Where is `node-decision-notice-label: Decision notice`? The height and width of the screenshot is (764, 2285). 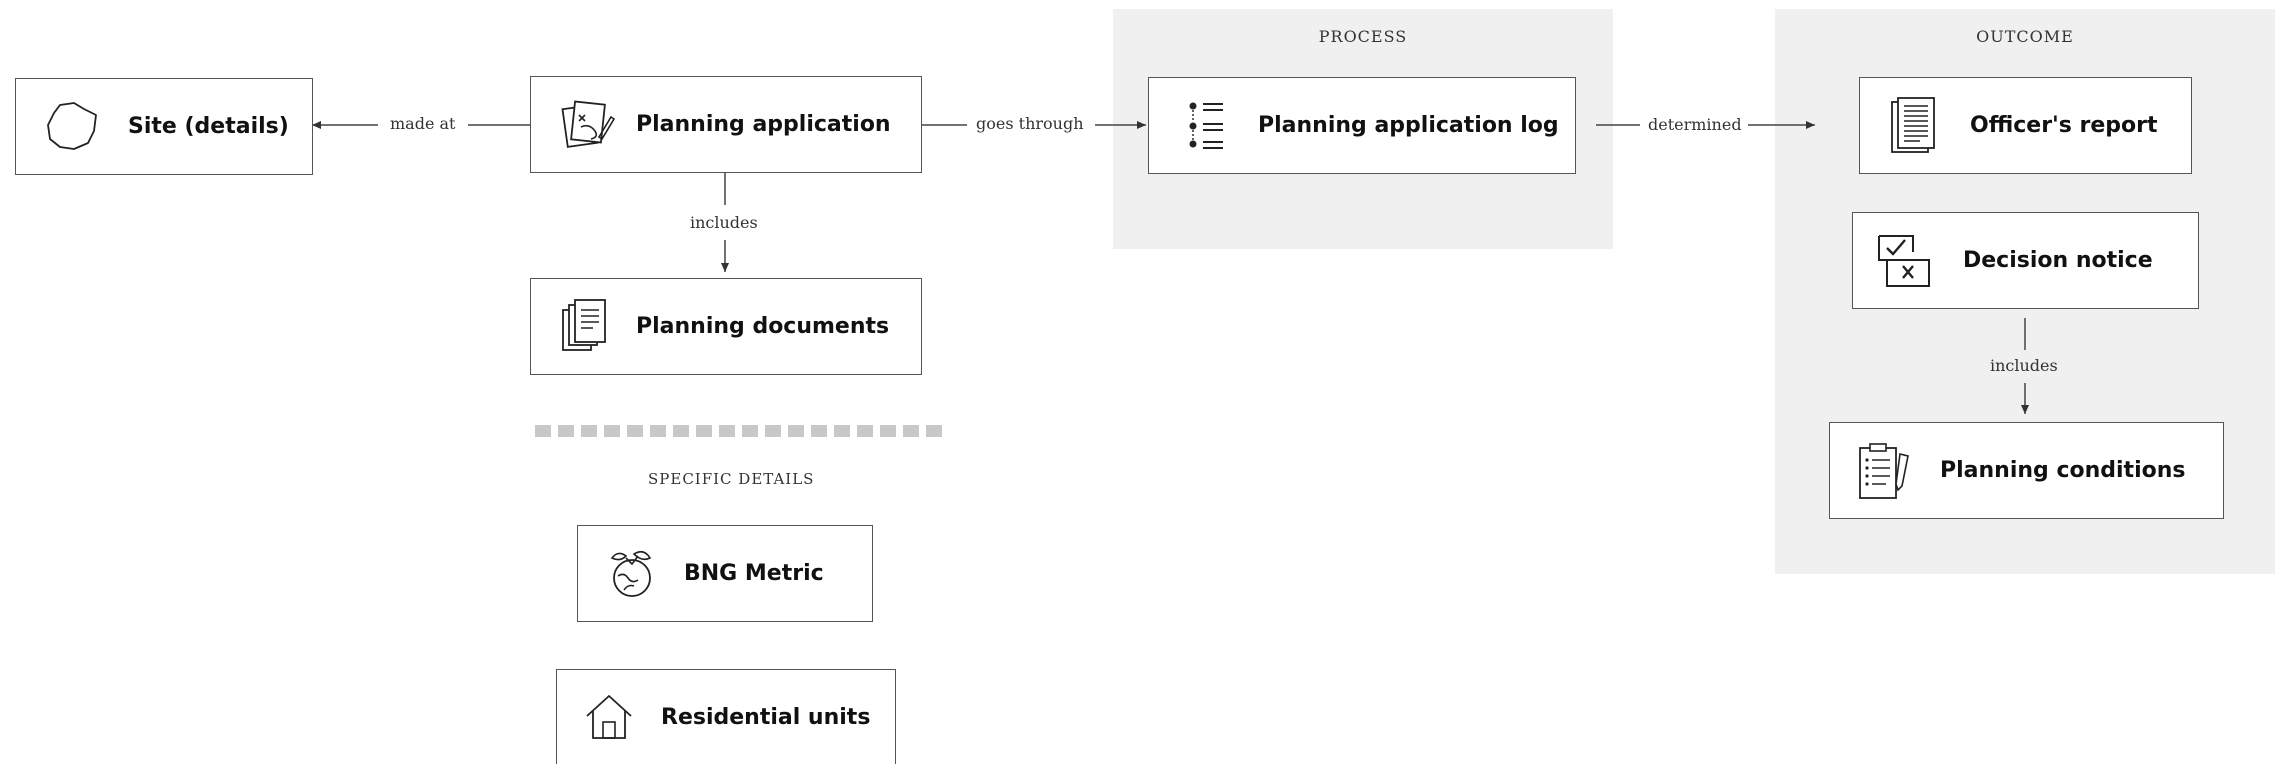 node-decision-notice-label: Decision notice is located at coordinates (2058, 260).